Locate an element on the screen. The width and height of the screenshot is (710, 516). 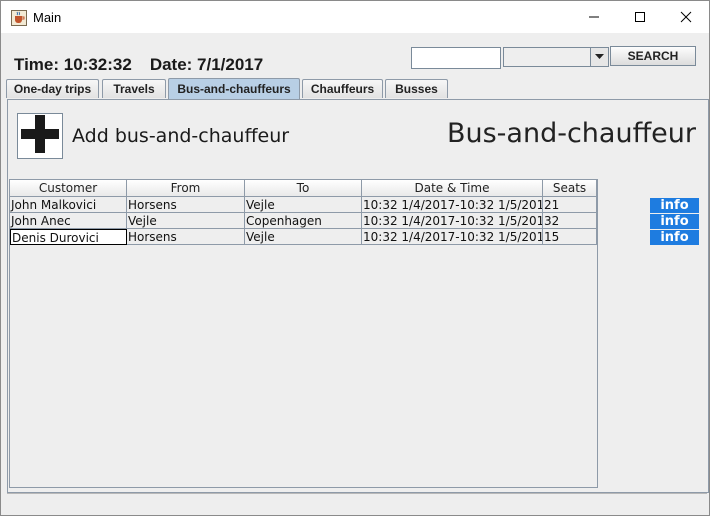
cell-customer: John Anec is located at coordinates (68, 221).